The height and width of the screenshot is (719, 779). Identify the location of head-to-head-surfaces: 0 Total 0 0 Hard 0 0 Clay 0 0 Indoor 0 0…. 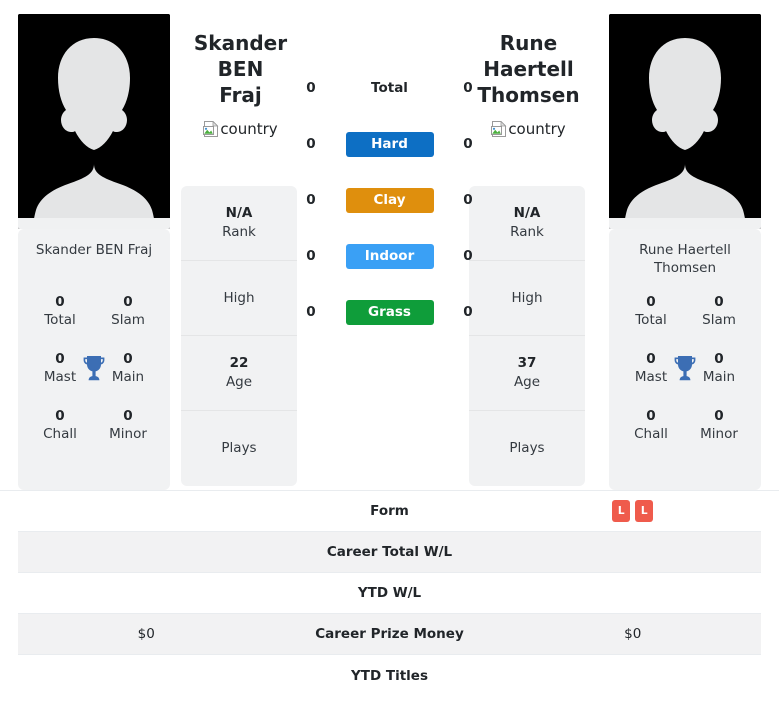
(389, 200).